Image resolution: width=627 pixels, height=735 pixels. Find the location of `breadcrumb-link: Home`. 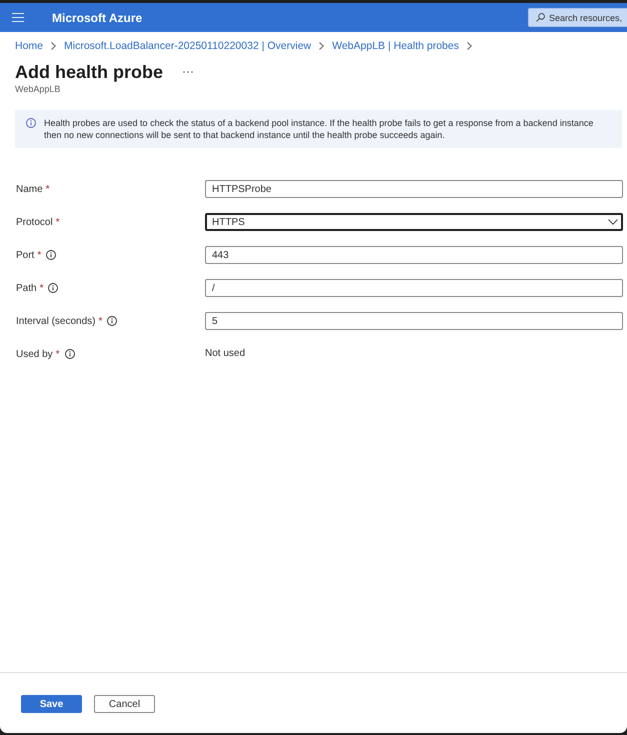

breadcrumb-link: Home is located at coordinates (29, 46).